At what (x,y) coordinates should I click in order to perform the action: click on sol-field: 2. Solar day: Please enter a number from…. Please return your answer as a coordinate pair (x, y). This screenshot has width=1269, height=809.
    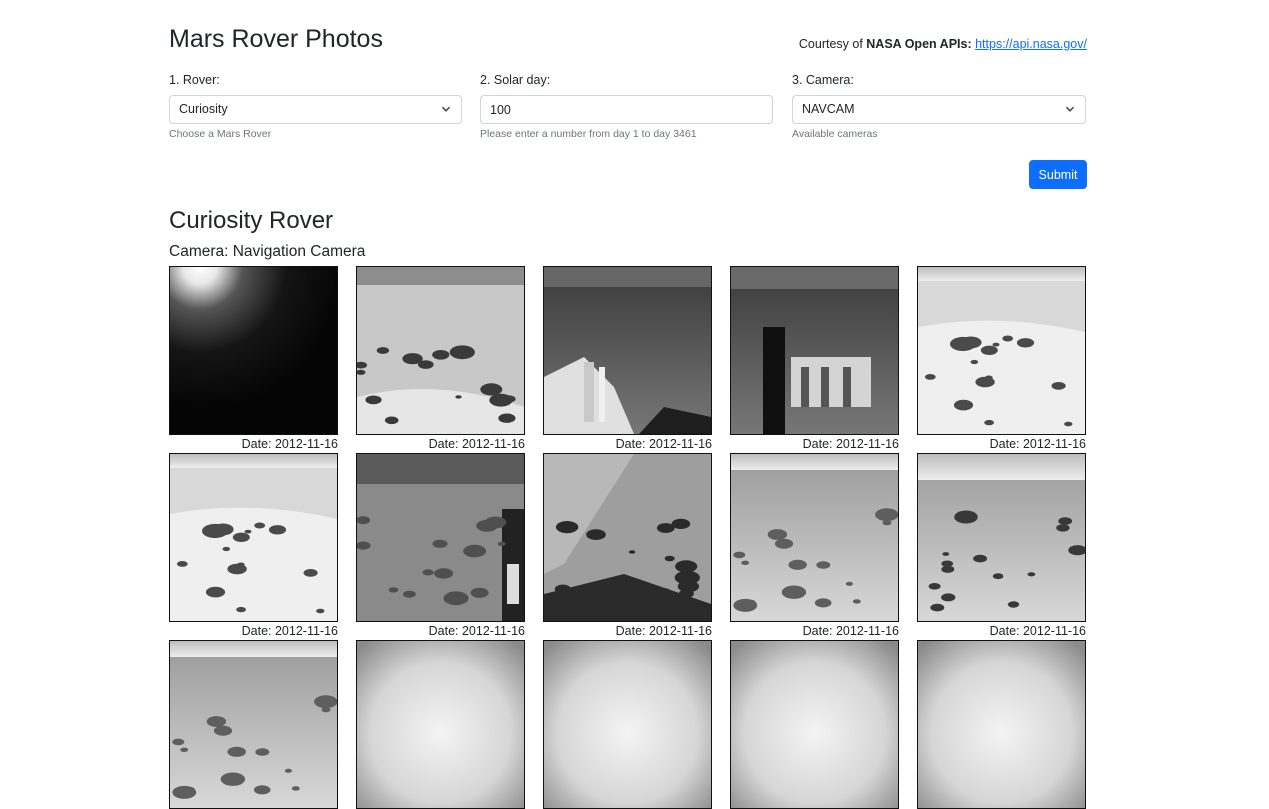
    Looking at the image, I should click on (626, 106).